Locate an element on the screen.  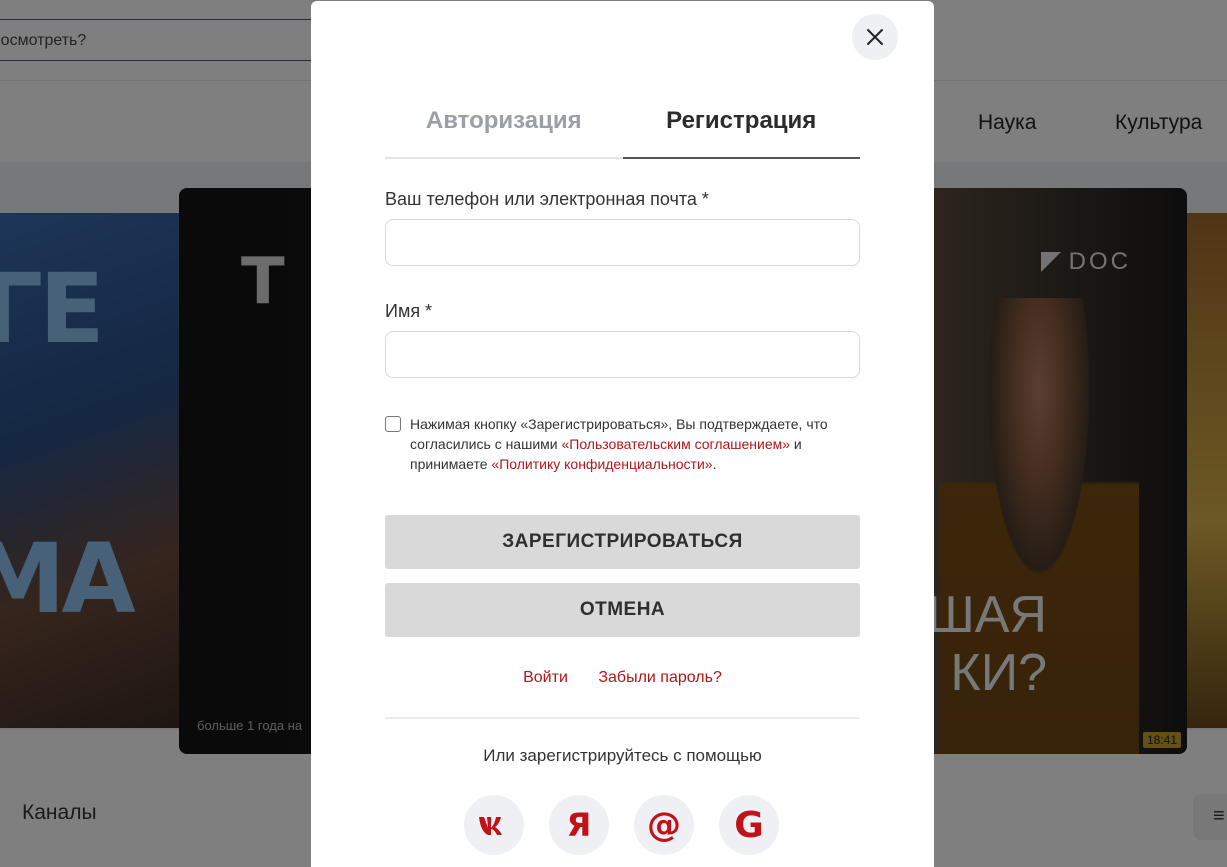
agreement-text-after: . is located at coordinates (714, 464).